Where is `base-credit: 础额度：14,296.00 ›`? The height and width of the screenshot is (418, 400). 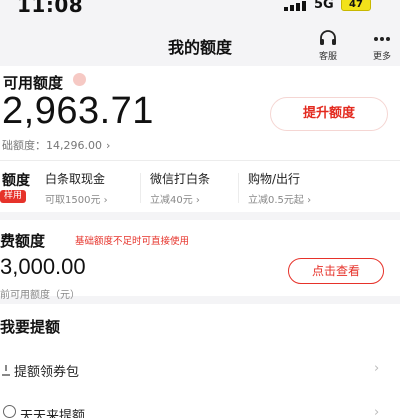 base-credit: 础额度：14,296.00 › is located at coordinates (56, 145).